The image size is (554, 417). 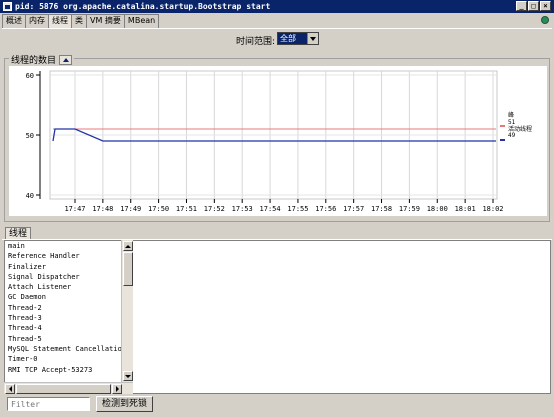 What do you see at coordinates (30, 76) in the screenshot?
I see `y-tick-label: 60` at bounding box center [30, 76].